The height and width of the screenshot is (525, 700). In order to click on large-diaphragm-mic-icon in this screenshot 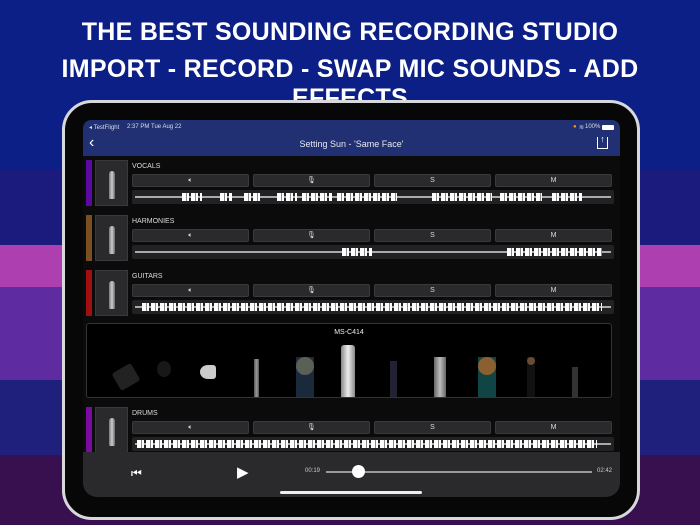, I will do `click(440, 377)`.